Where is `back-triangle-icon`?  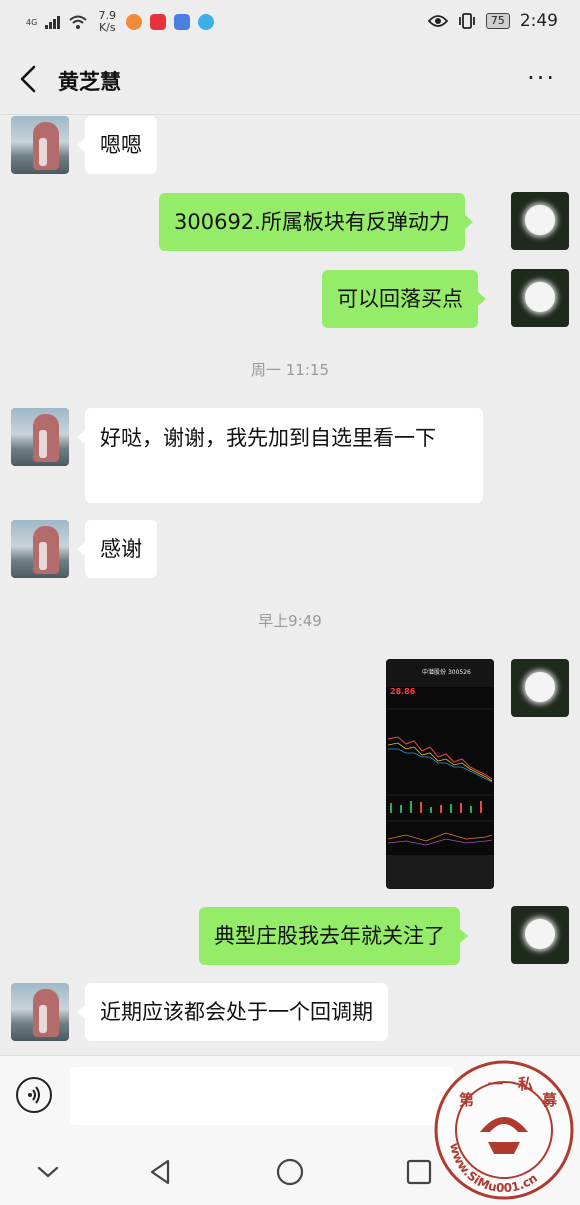
back-triangle-icon is located at coordinates (161, 1172).